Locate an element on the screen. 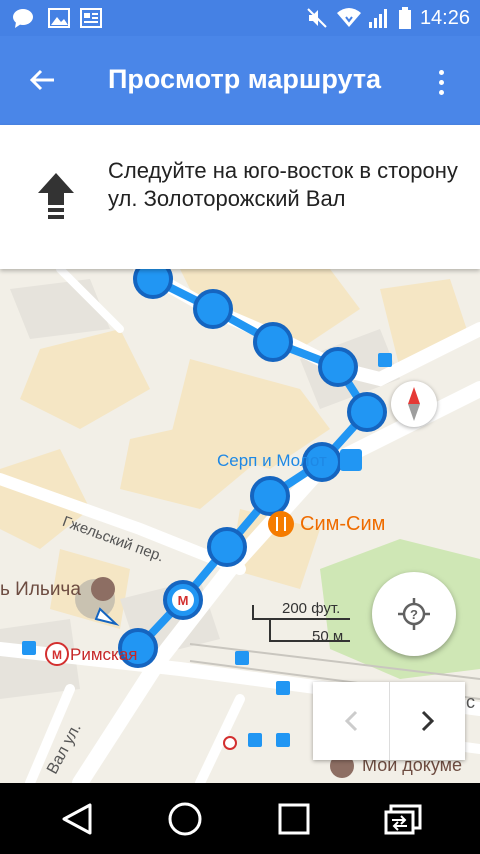 Image resolution: width=480 pixels, height=854 pixels. straight-arrow-icon is located at coordinates (56, 196).